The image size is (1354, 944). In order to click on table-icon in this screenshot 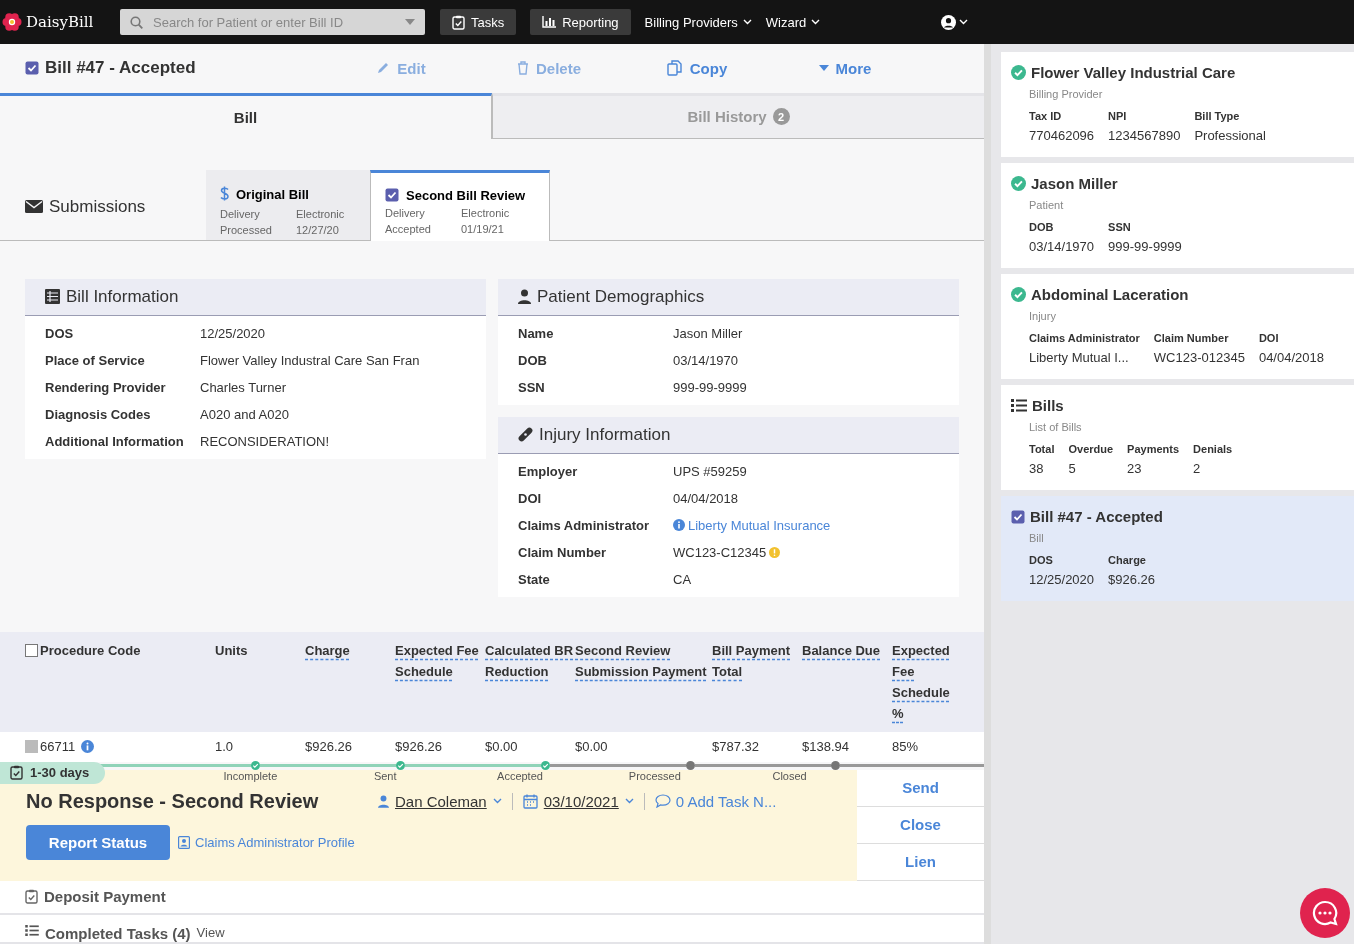, I will do `click(52, 297)`.